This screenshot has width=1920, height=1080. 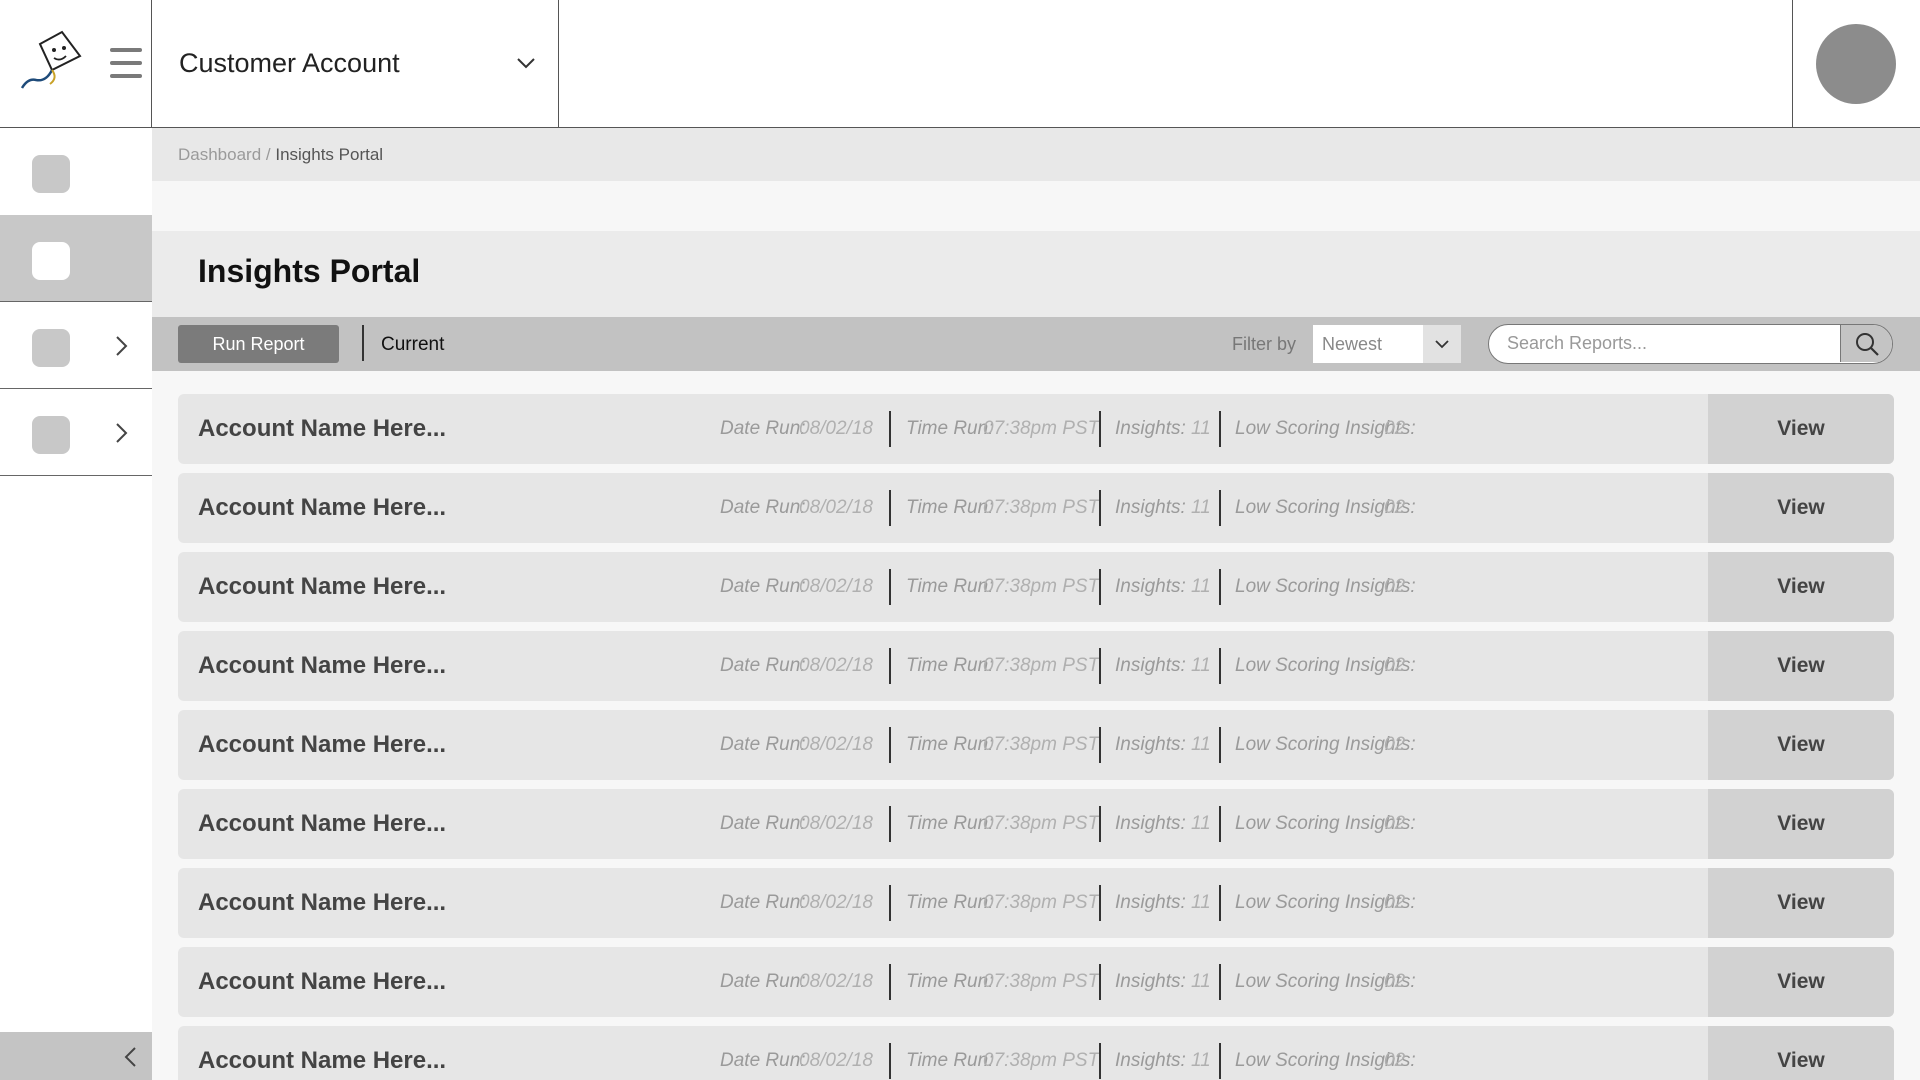 I want to click on toolbar: Run Report Current Filter by Newest, so click(x=1036, y=344).